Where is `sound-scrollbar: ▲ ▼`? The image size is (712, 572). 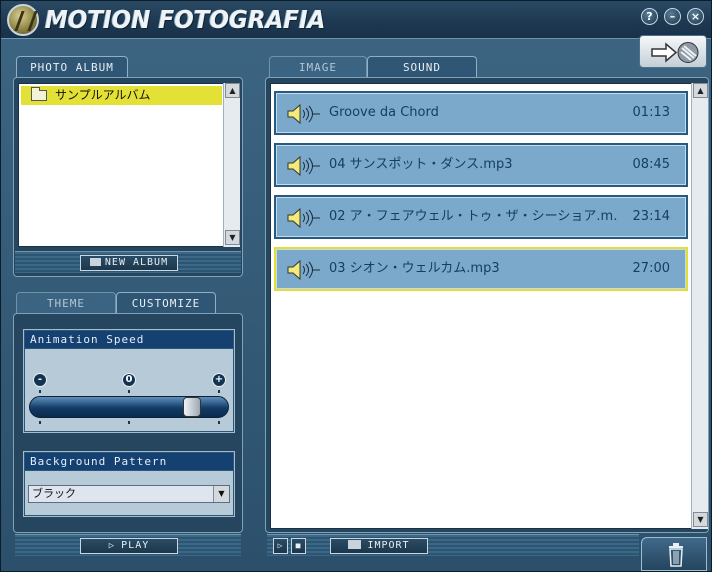
sound-scrollbar: ▲ ▼ is located at coordinates (699, 306).